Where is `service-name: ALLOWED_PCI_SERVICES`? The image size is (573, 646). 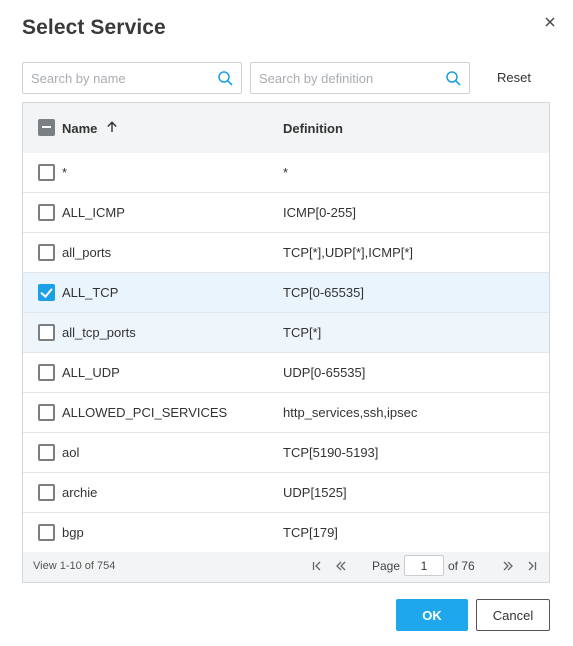 service-name: ALLOWED_PCI_SERVICES is located at coordinates (145, 412).